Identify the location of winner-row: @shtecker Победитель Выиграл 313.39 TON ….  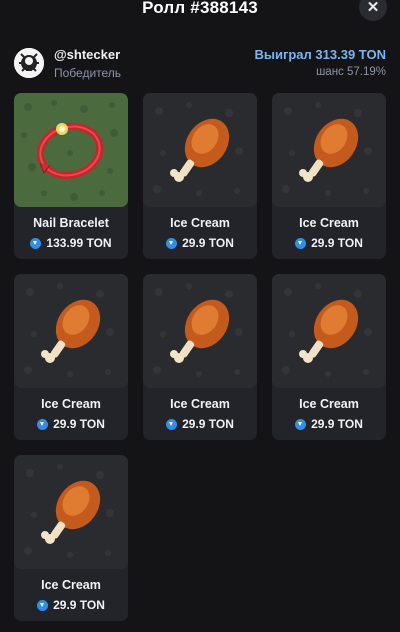
(200, 63).